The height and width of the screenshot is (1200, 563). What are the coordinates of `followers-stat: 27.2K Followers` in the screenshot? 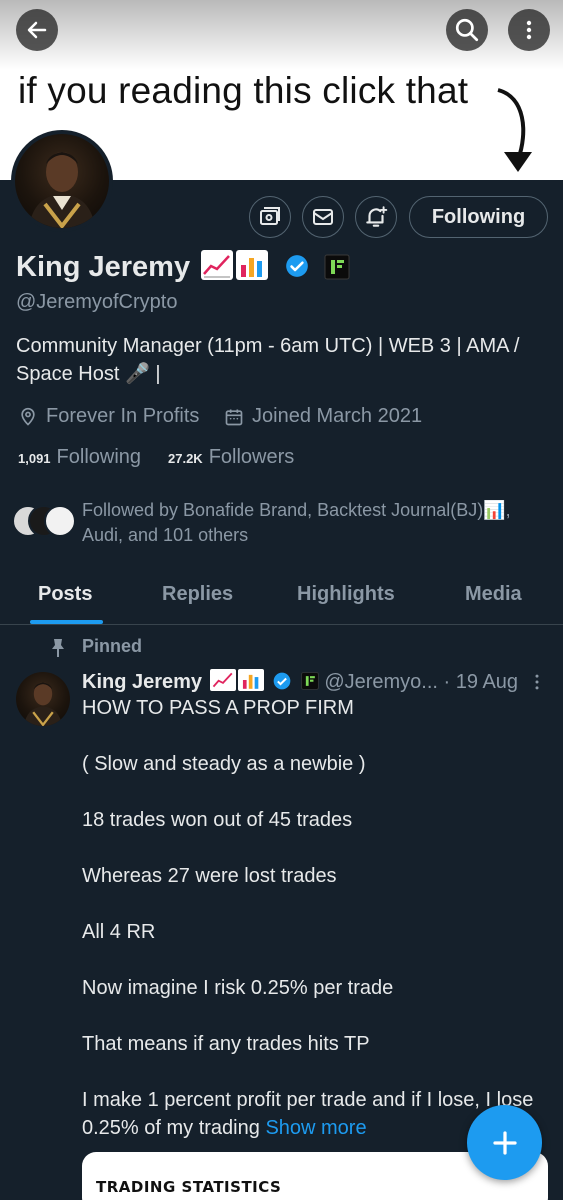 It's located at (231, 457).